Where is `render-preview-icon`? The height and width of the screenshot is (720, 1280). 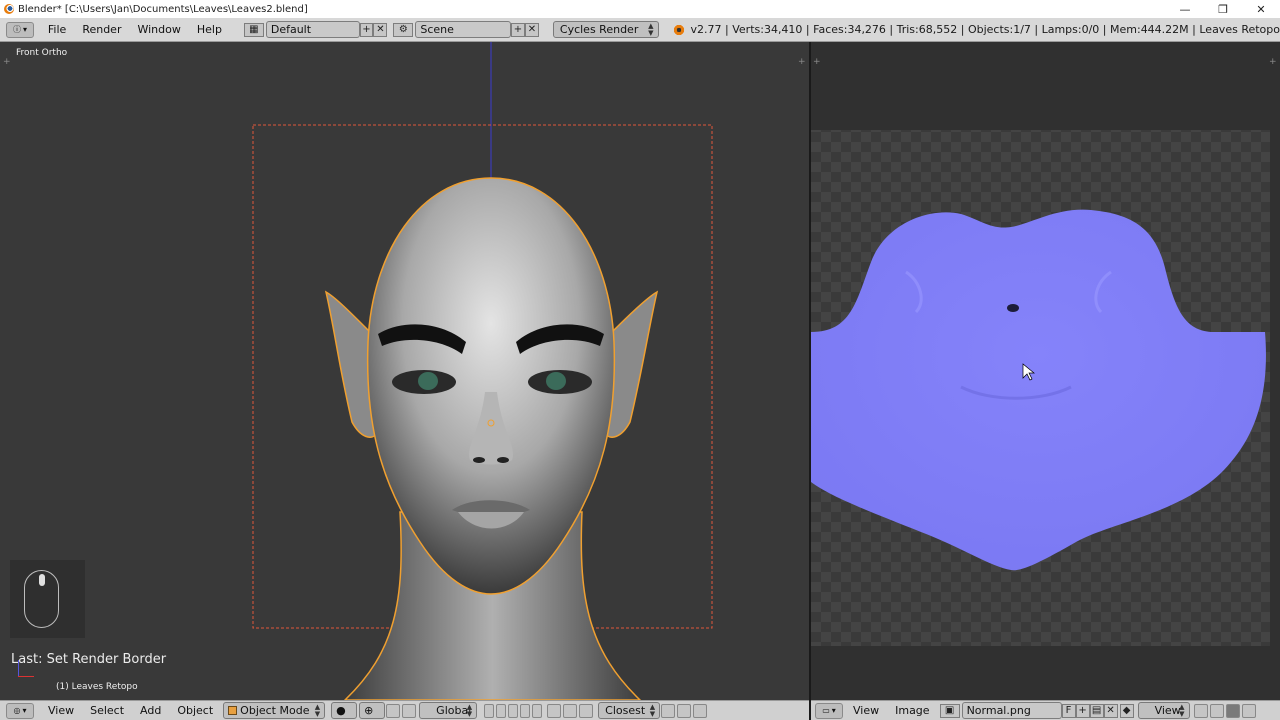 render-preview-icon is located at coordinates (668, 710).